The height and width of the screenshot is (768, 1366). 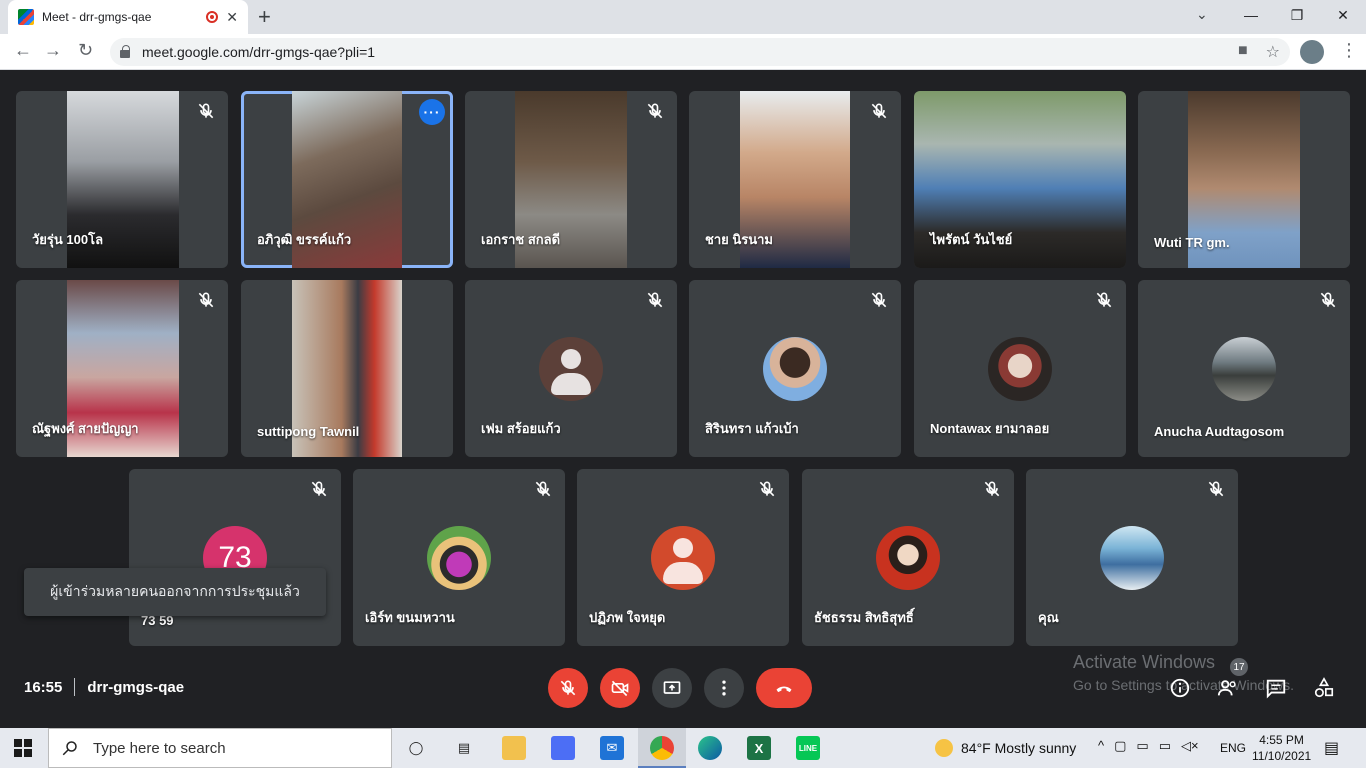 I want to click on forward-arrow-icon: →, so click(x=53, y=50).